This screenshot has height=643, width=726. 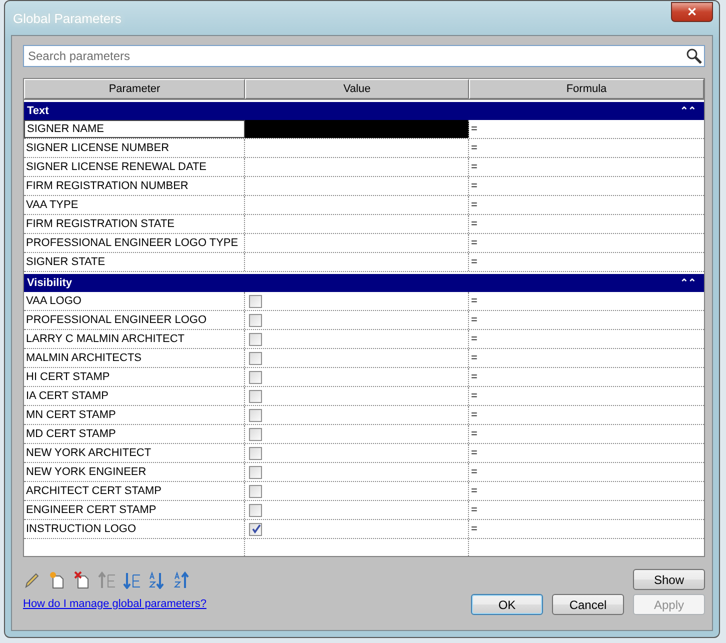 I want to click on parameter-name: LARRY C MALMIN ARCHITECT, so click(x=134, y=339).